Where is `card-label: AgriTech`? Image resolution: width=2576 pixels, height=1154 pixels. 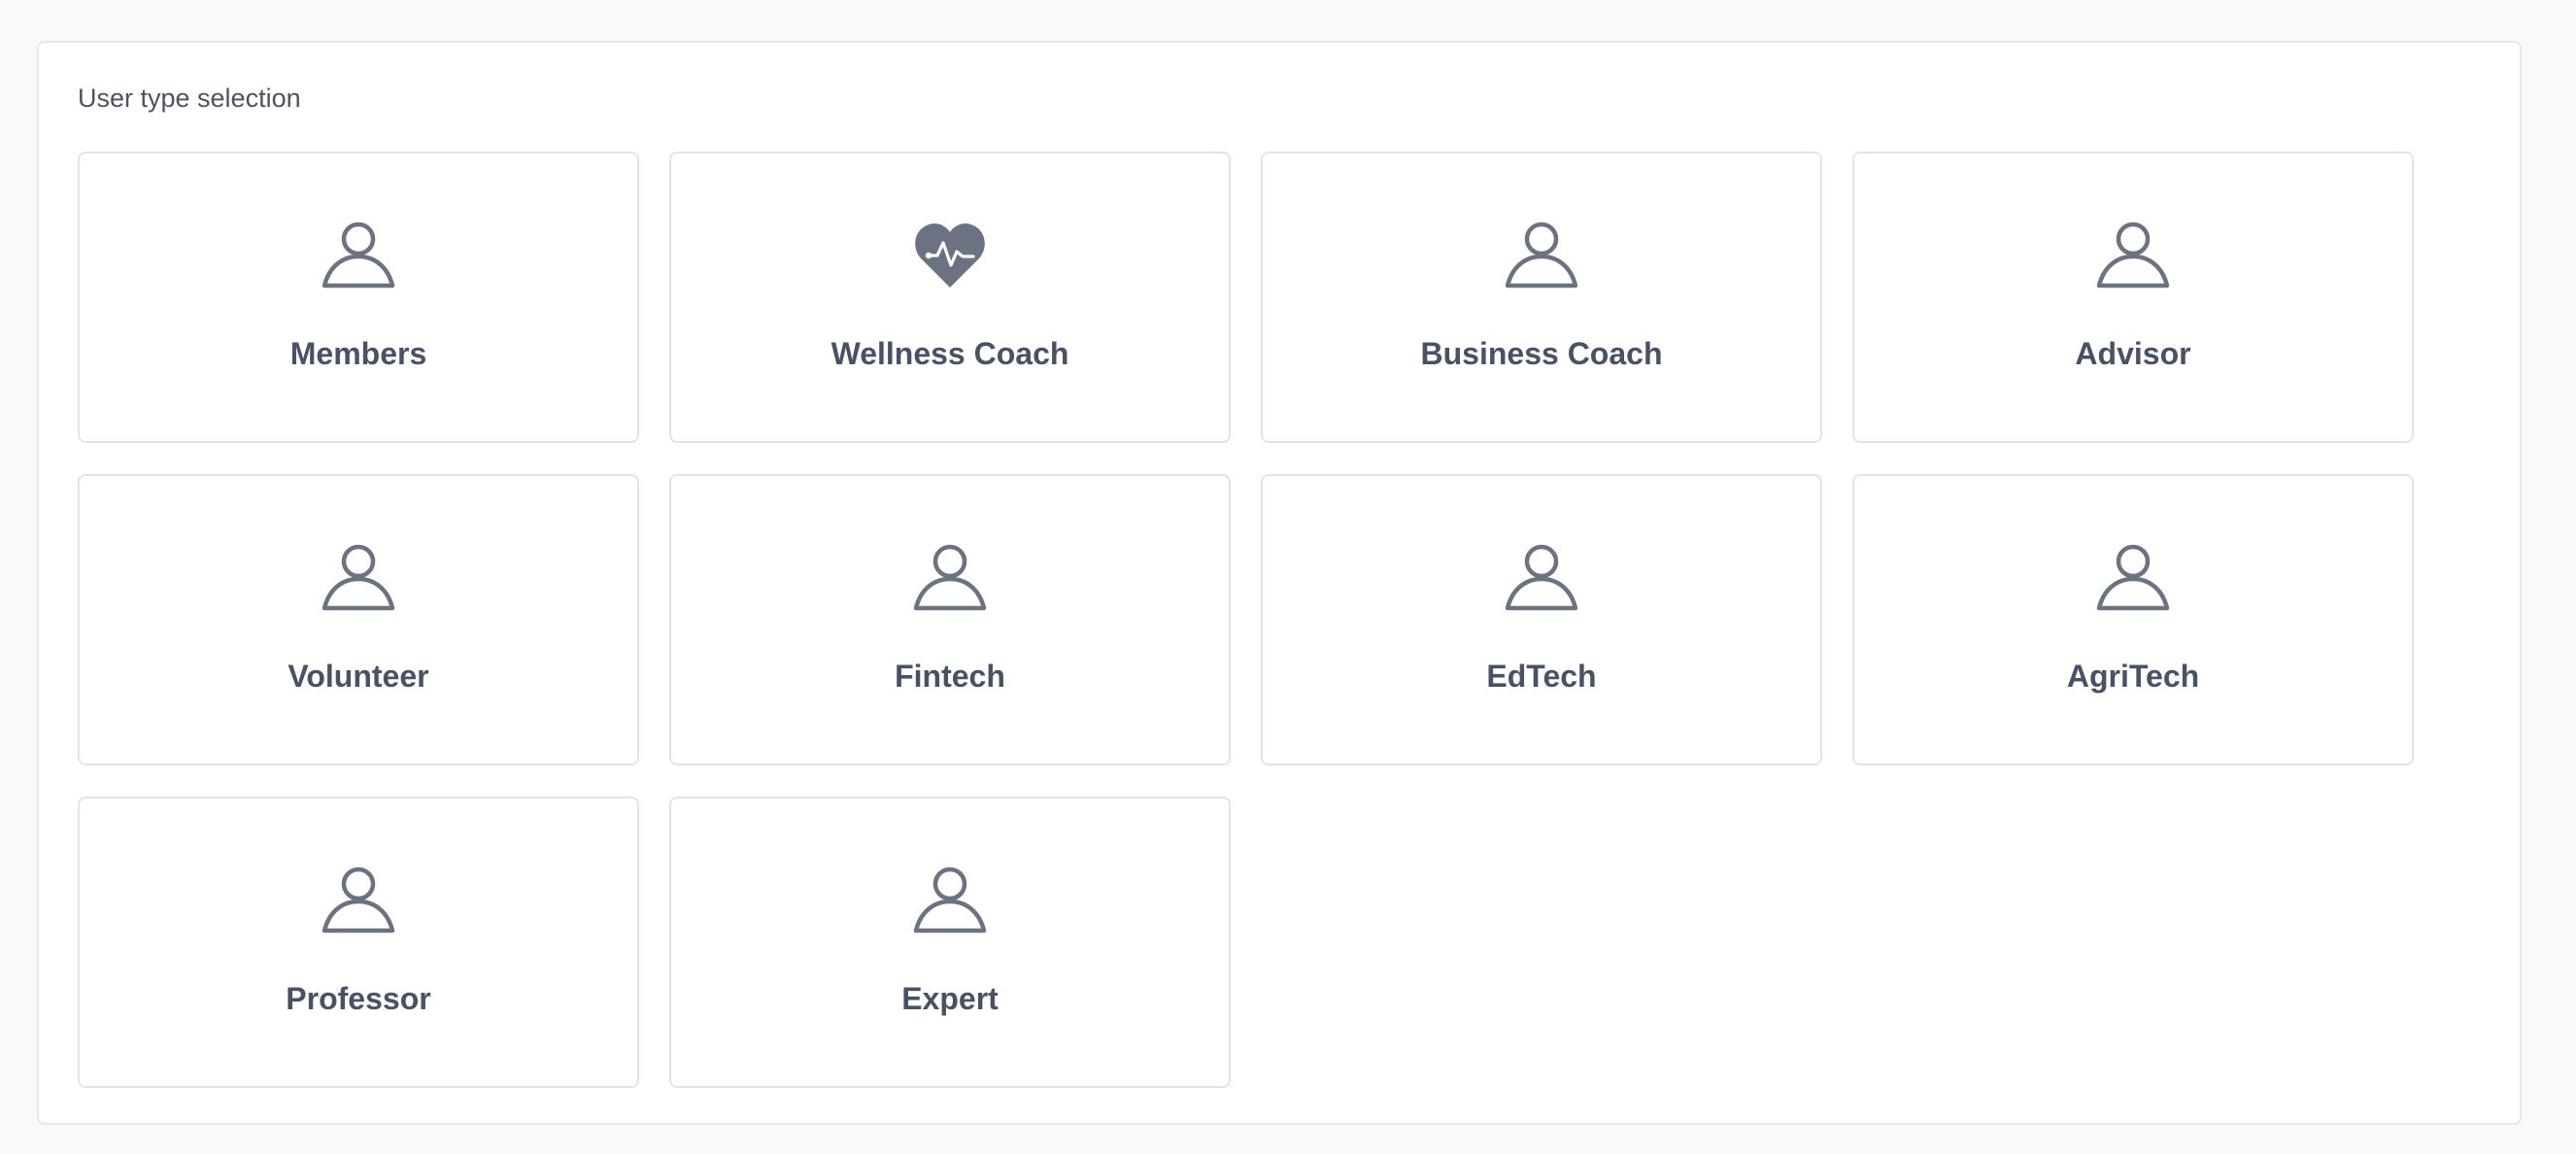
card-label: AgriTech is located at coordinates (2133, 676).